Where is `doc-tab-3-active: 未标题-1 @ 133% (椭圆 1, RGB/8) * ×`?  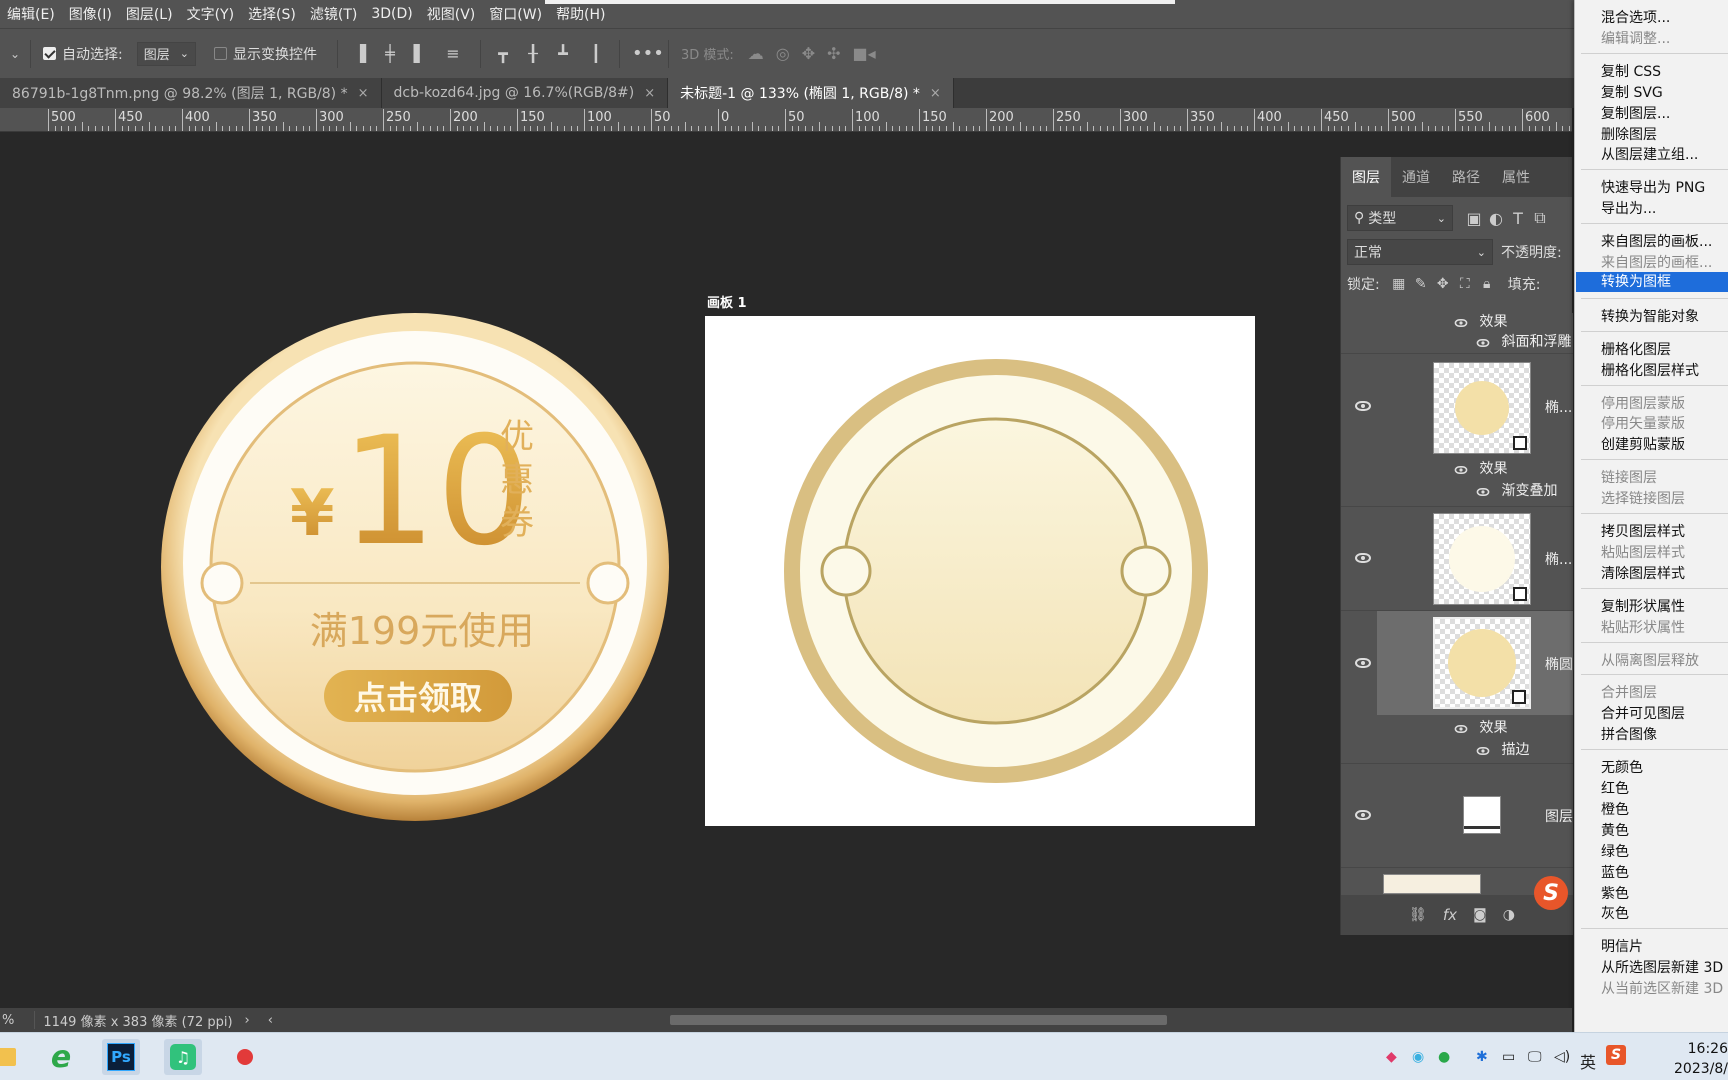 doc-tab-3-active: 未标题-1 @ 133% (椭圆 1, RGB/8) * × is located at coordinates (811, 93).